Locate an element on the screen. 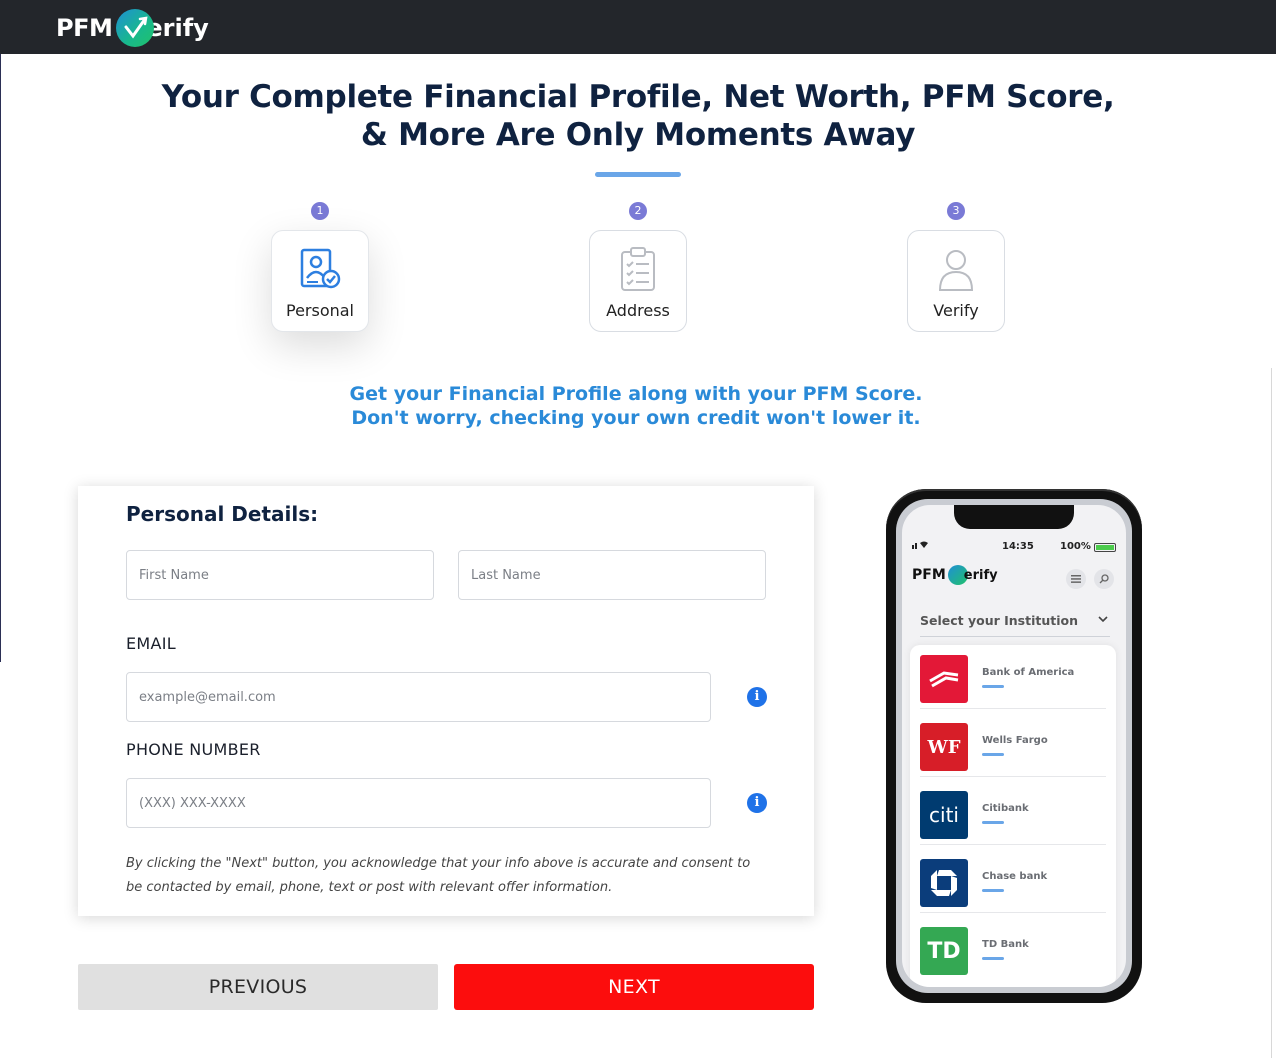 This screenshot has width=1276, height=1058. status-time: 14:35 is located at coordinates (1018, 546).